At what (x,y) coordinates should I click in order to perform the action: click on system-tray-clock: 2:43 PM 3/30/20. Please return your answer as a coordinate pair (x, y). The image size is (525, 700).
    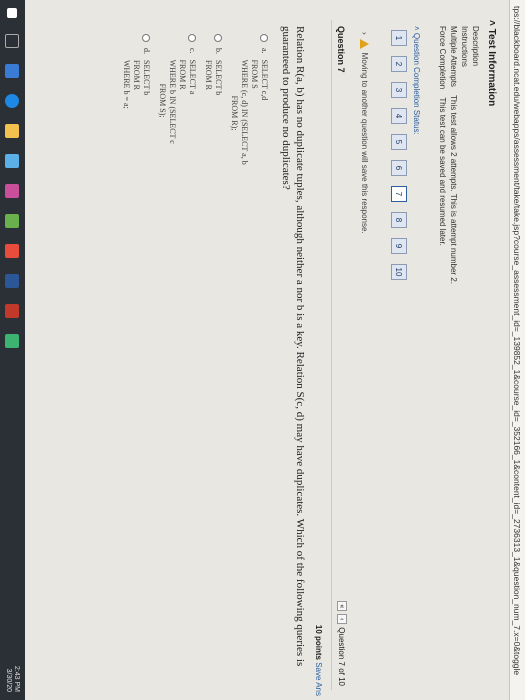
    Looking at the image, I should click on (13, 679).